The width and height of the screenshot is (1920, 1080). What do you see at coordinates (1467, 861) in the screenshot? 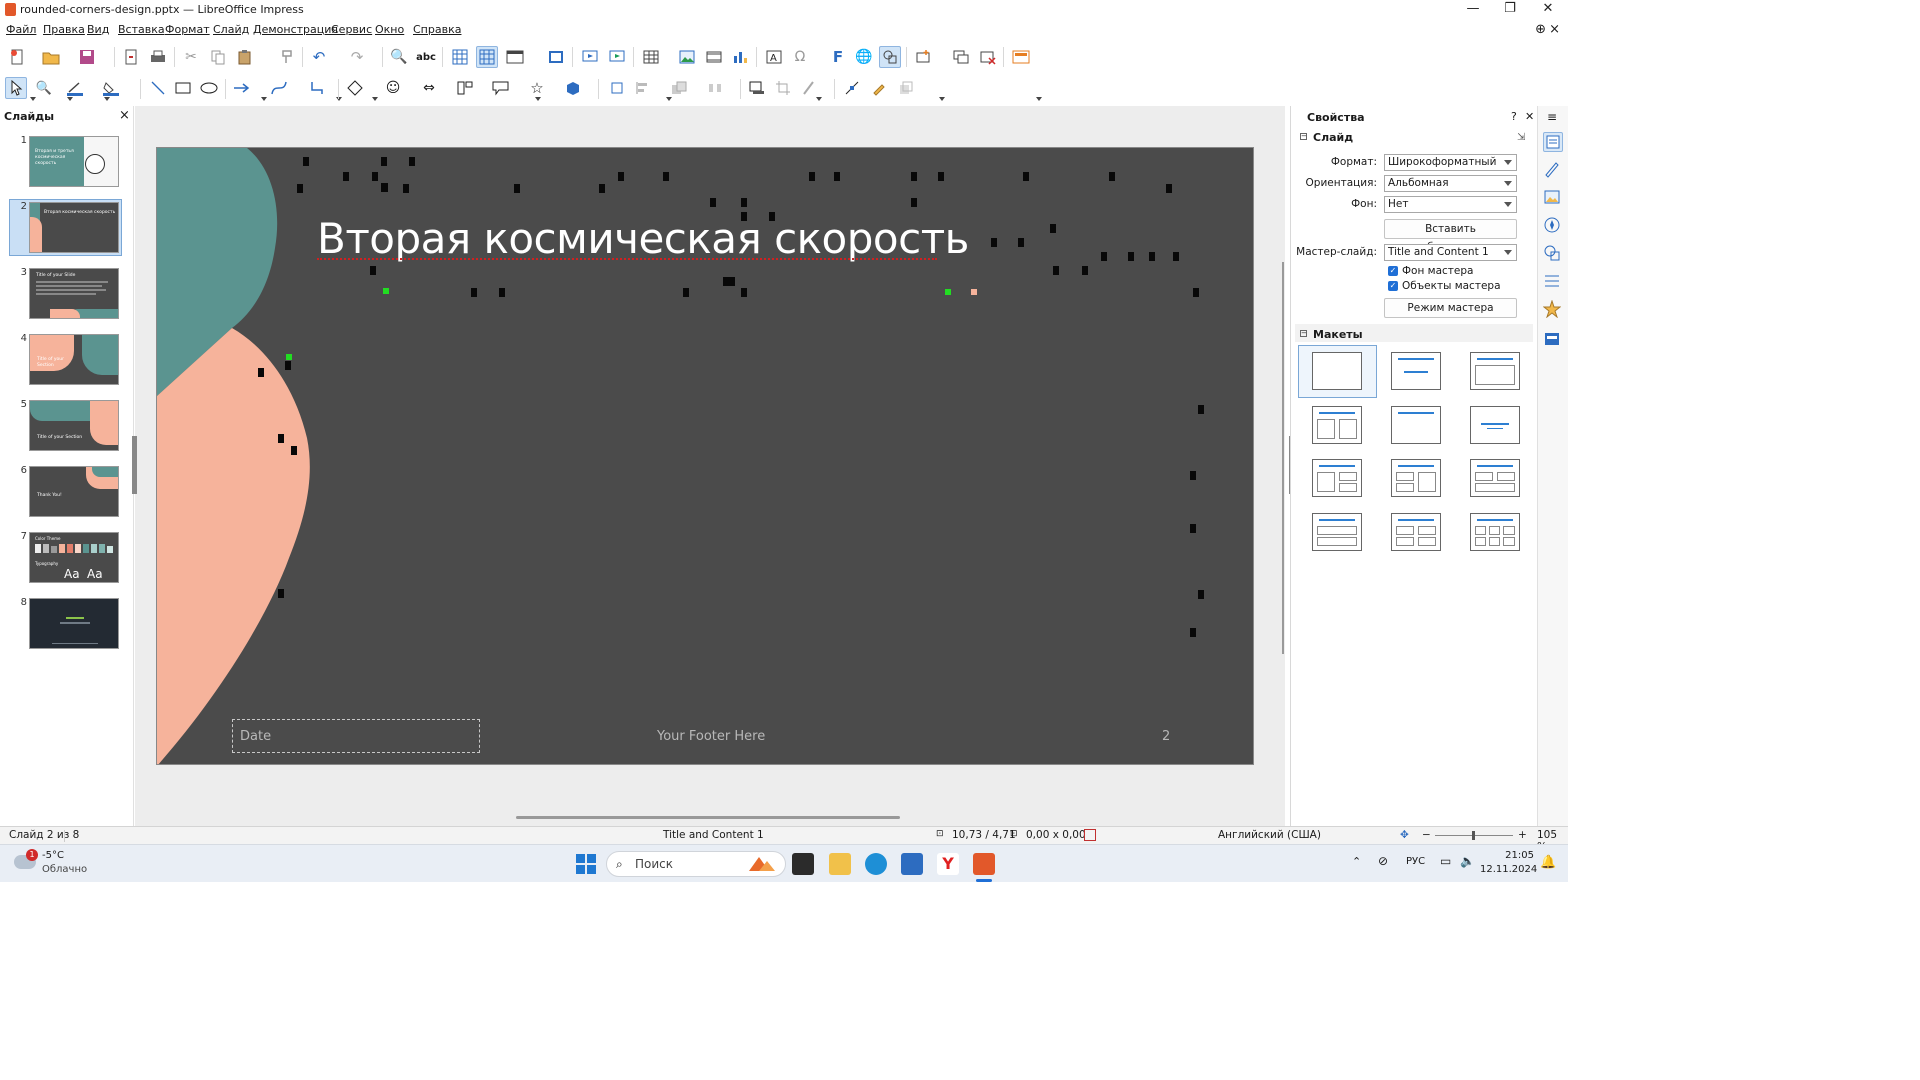
I see `volume-icon: 🔈` at bounding box center [1467, 861].